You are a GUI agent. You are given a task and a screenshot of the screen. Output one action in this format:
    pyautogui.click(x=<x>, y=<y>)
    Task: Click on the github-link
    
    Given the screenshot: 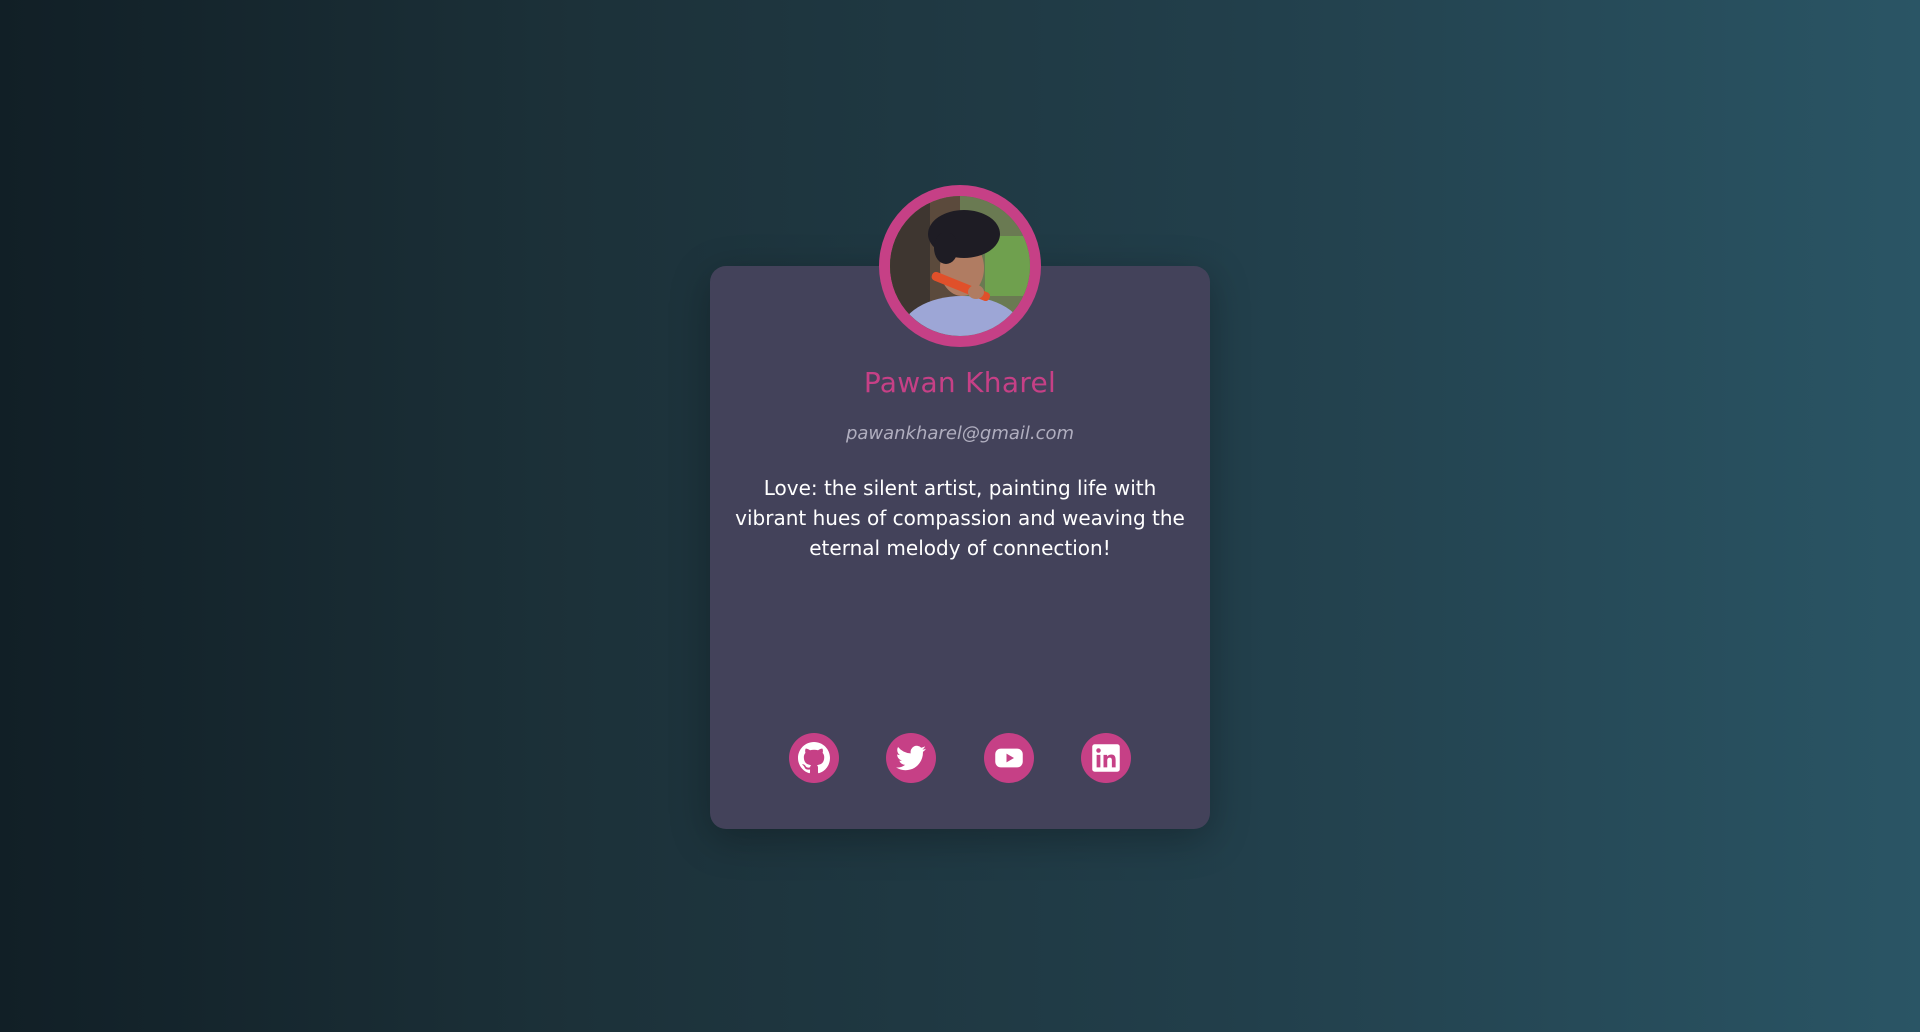 What is the action you would take?
    pyautogui.click(x=814, y=758)
    